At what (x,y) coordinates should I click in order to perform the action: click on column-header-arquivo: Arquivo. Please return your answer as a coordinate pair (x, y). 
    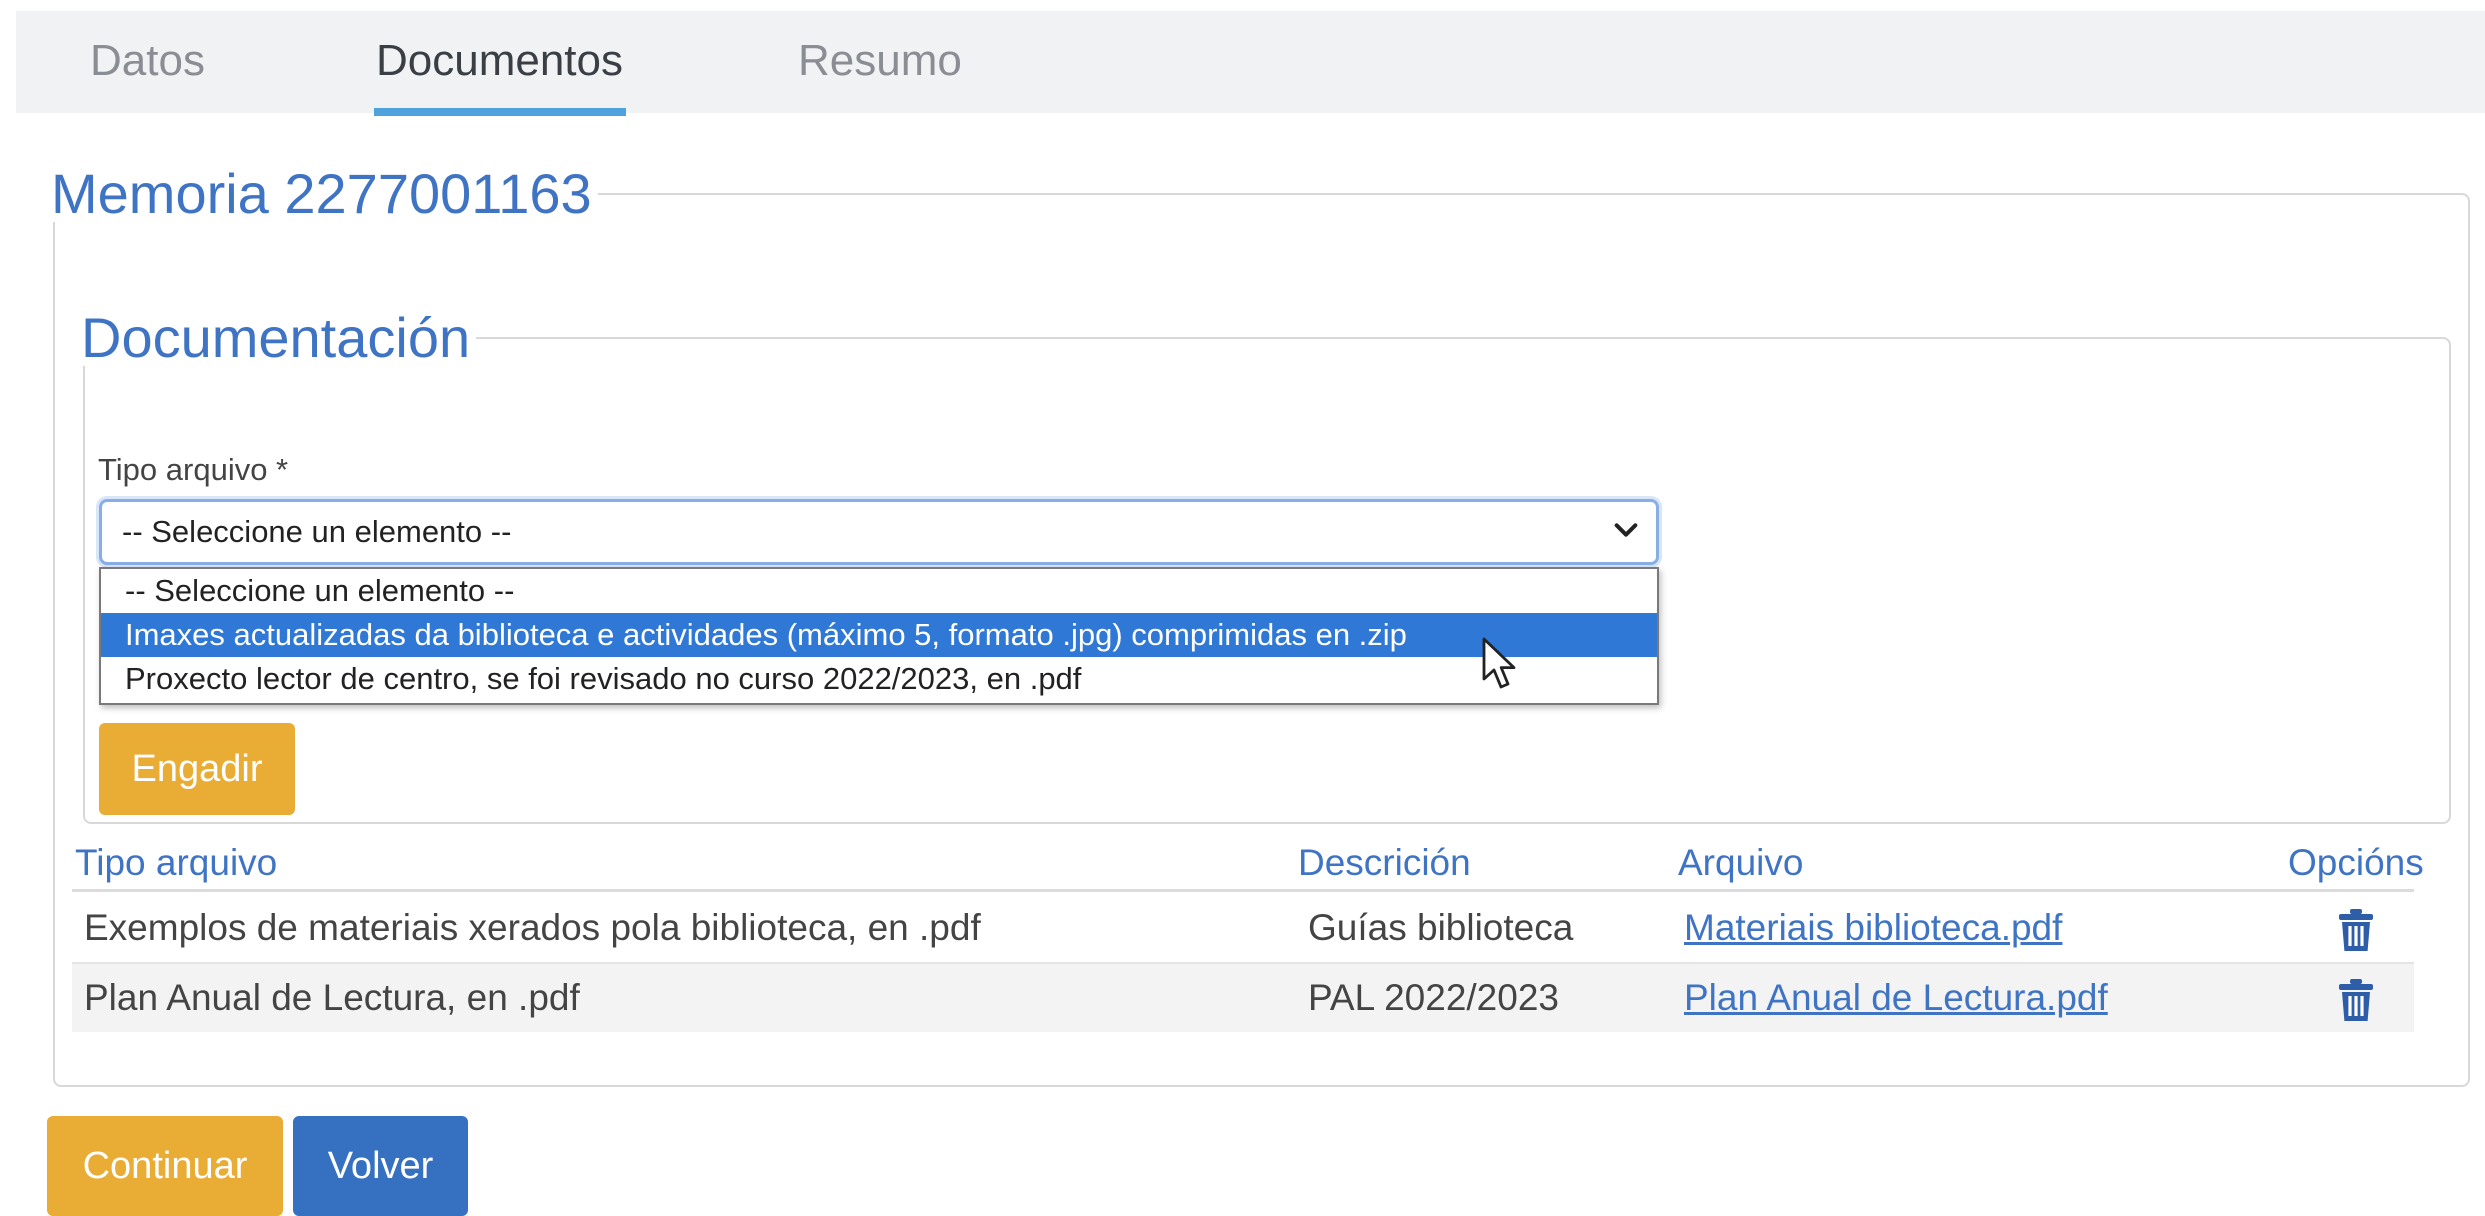
    Looking at the image, I should click on (1741, 862).